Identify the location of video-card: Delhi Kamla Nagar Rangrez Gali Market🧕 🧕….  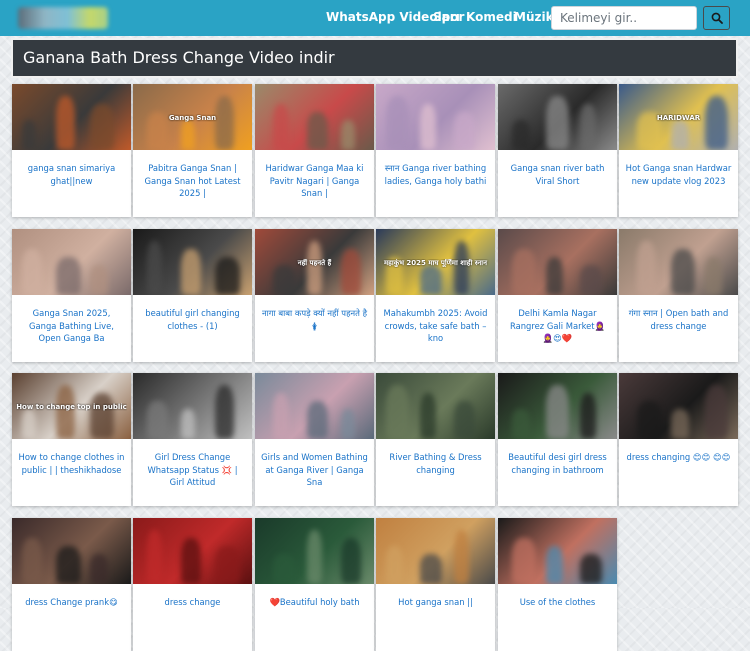
(557, 295).